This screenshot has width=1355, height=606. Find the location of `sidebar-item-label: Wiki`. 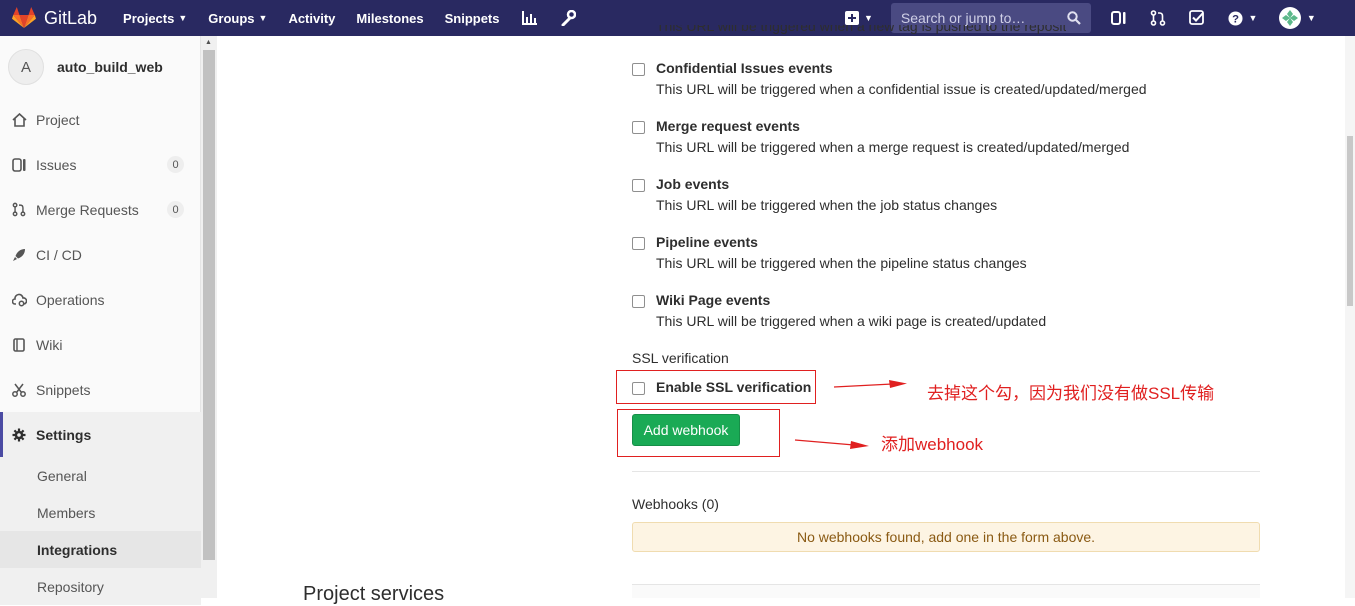

sidebar-item-label: Wiki is located at coordinates (49, 344).